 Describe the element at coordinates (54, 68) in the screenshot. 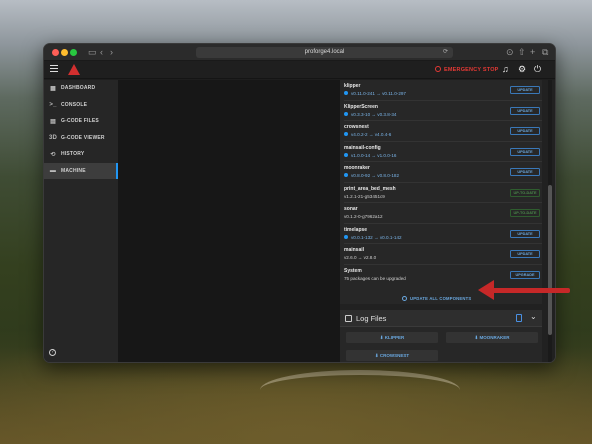

I see `menu-icon` at that location.